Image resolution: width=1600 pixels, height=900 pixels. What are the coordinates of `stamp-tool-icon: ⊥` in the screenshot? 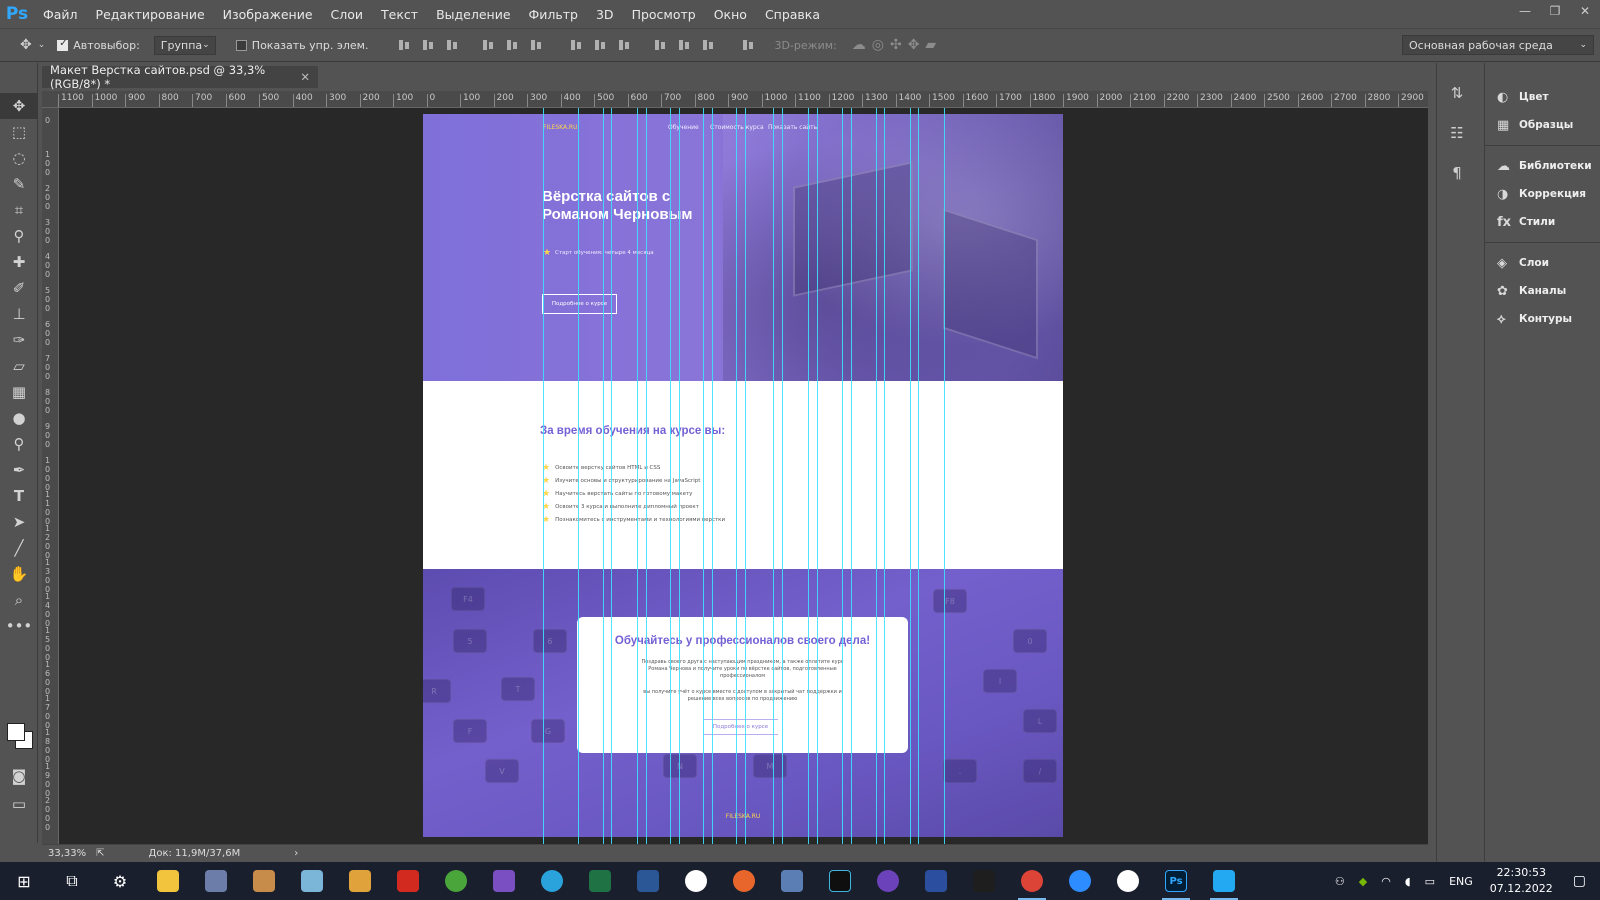 It's located at (19, 314).